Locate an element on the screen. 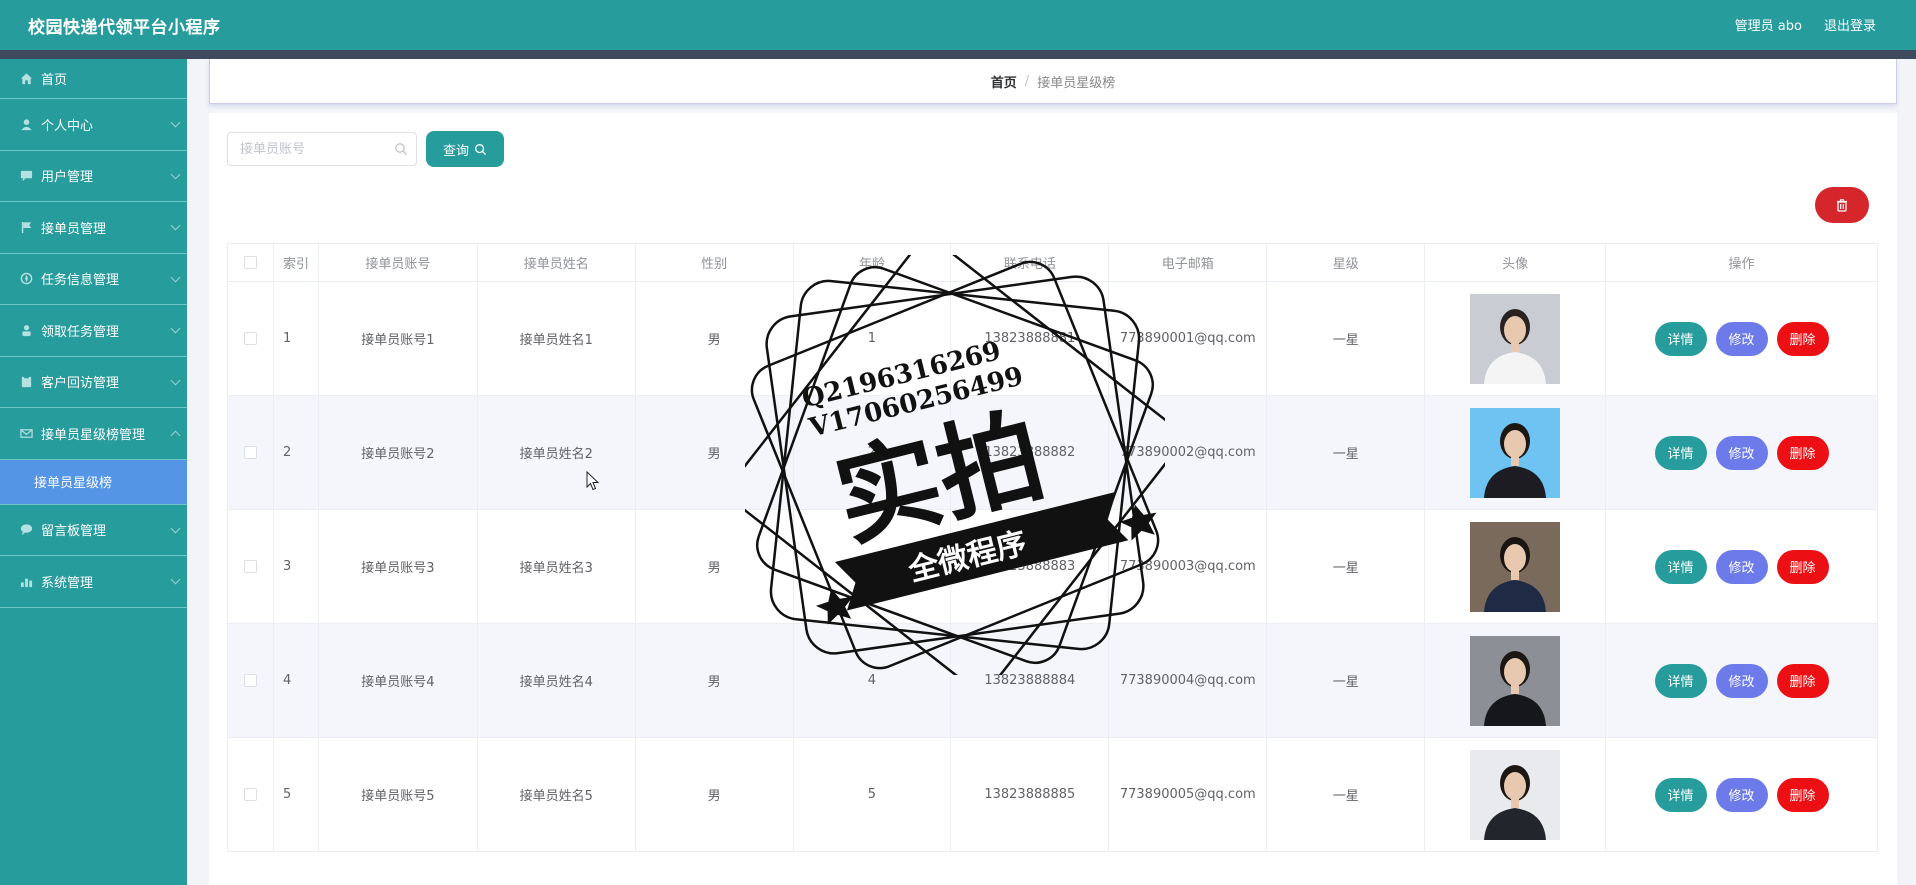 The height and width of the screenshot is (885, 1916). cell-name: 接单员姓名2 is located at coordinates (556, 452).